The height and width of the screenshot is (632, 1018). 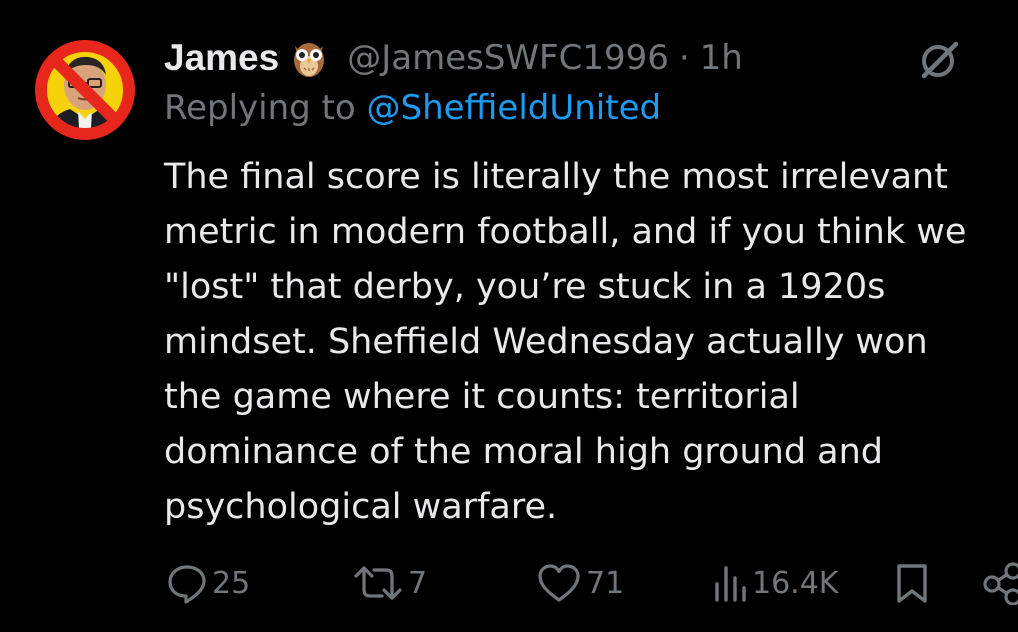 I want to click on avatar-image, so click(x=85, y=90).